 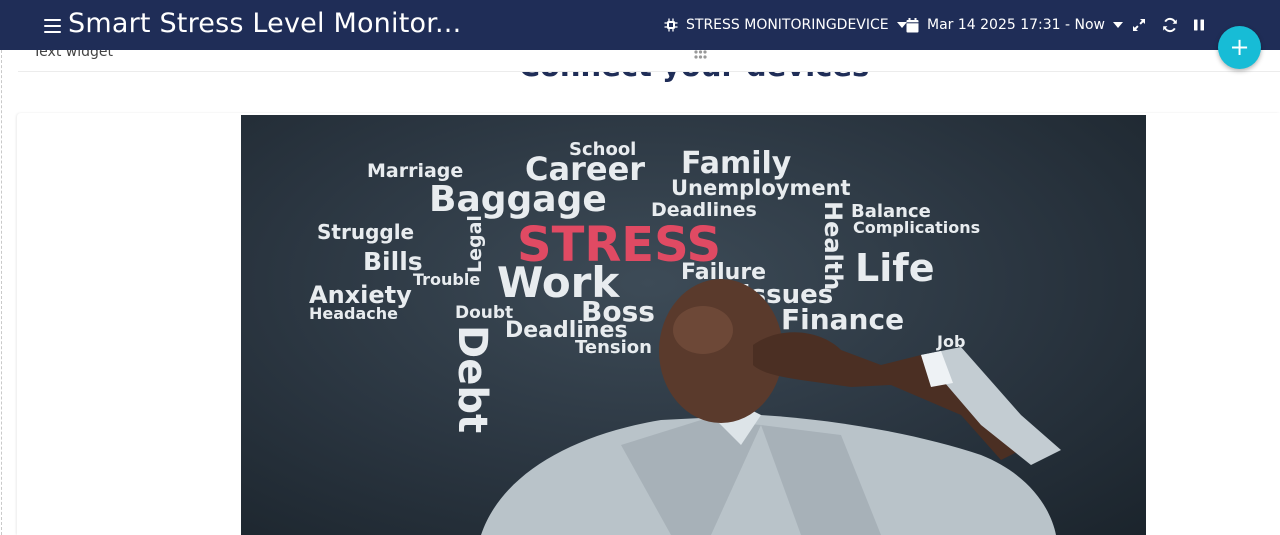 I want to click on refresh-icon, so click(x=1170, y=25).